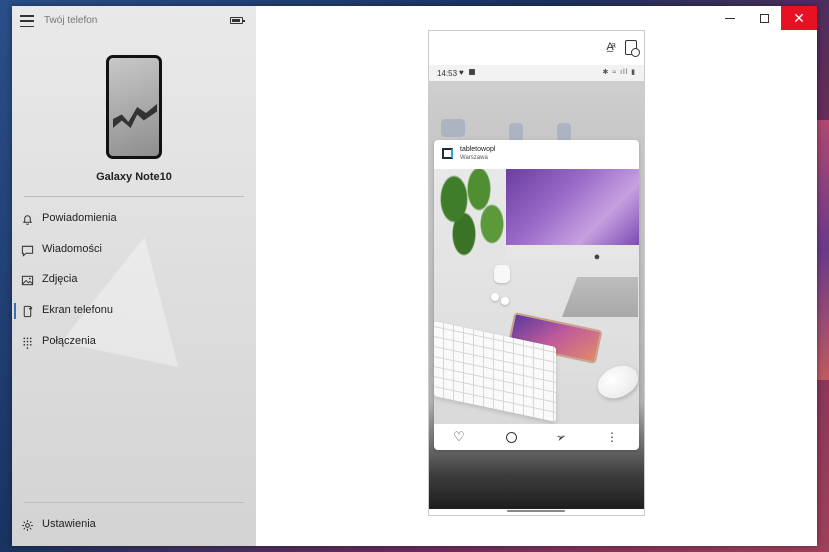  I want to click on account-avatar-icon, so click(447, 153).